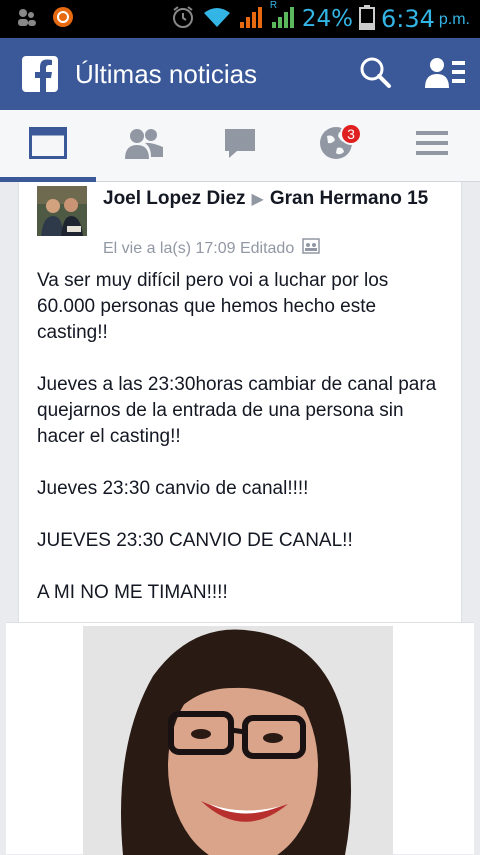  I want to click on tab-news-feed, so click(48, 146).